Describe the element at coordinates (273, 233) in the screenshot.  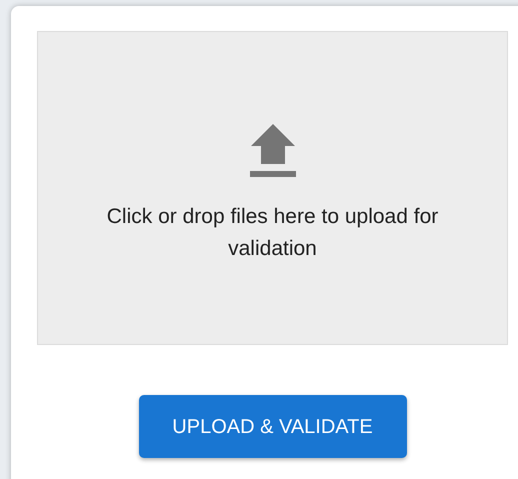
I see `upload-prompt: Click or drop files here to upload for validation` at that location.